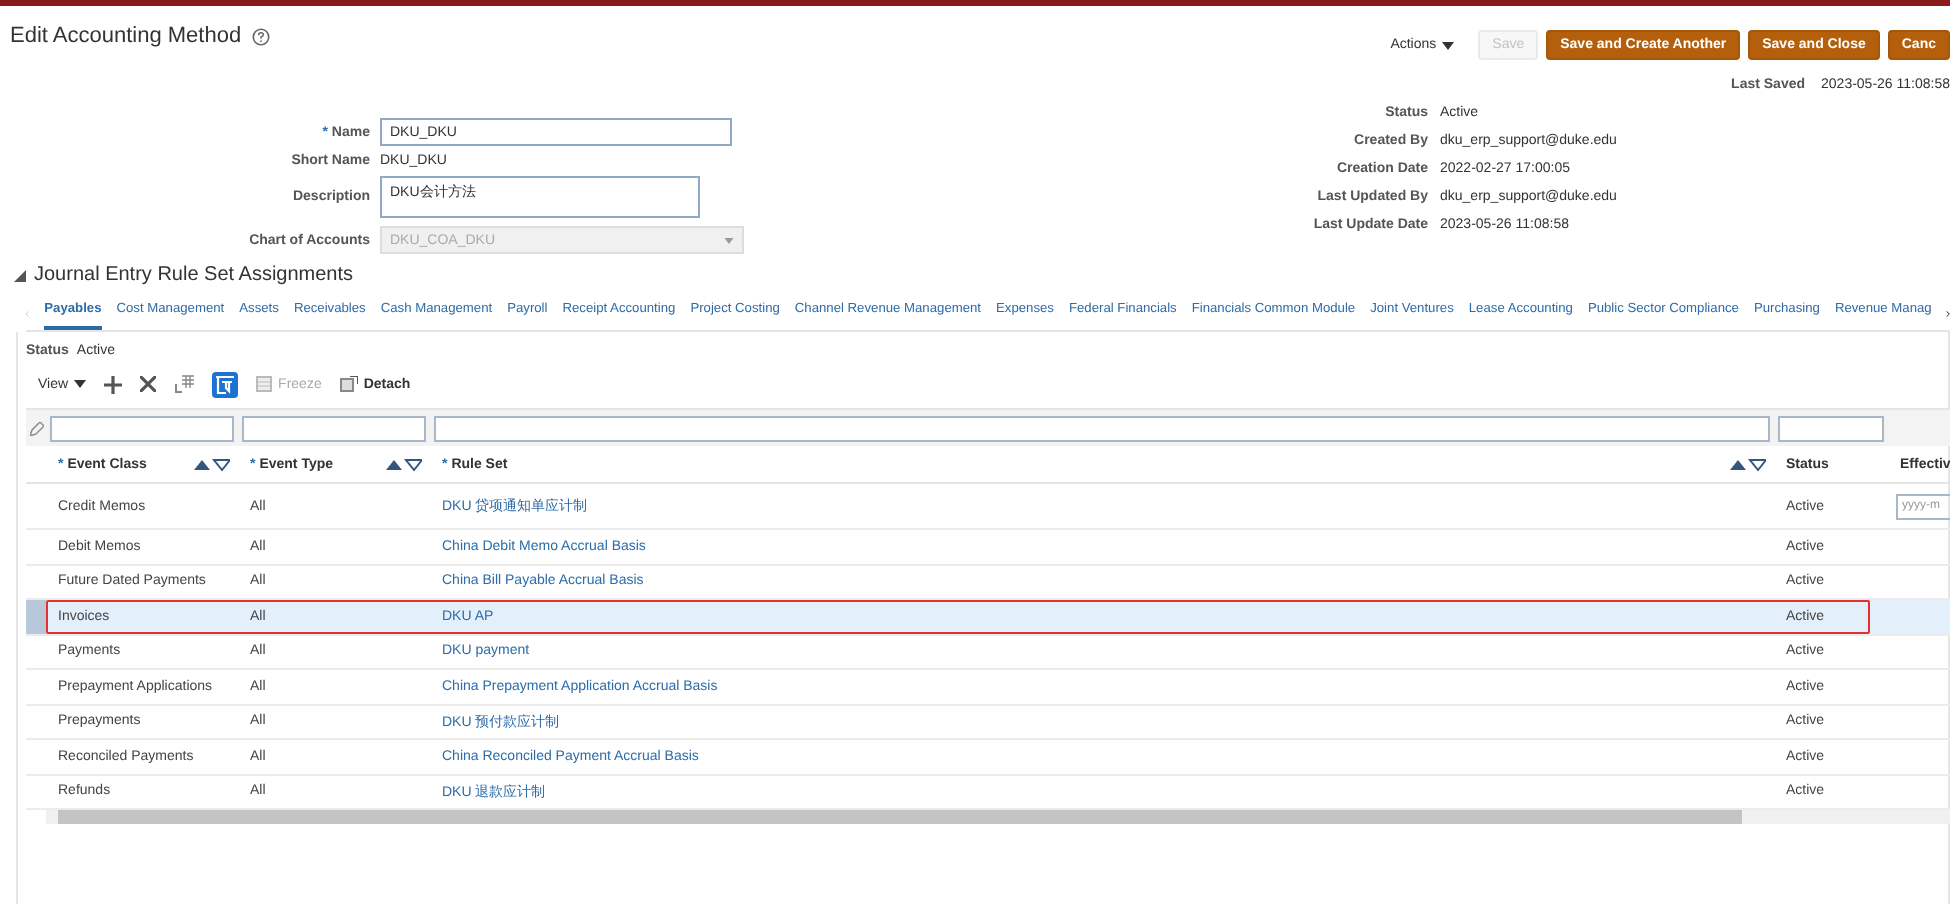  Describe the element at coordinates (998, 817) in the screenshot. I see `horizontal-scrollbar` at that location.